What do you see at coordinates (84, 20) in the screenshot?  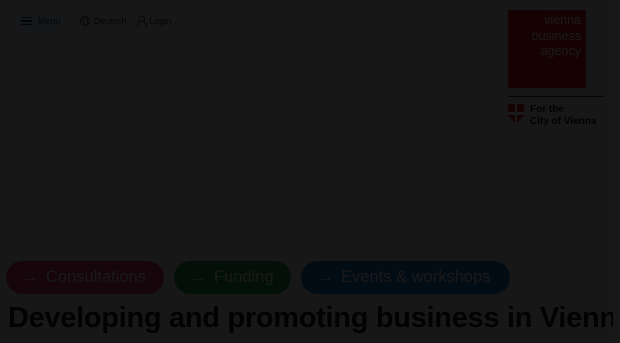 I see `globe-icon` at bounding box center [84, 20].